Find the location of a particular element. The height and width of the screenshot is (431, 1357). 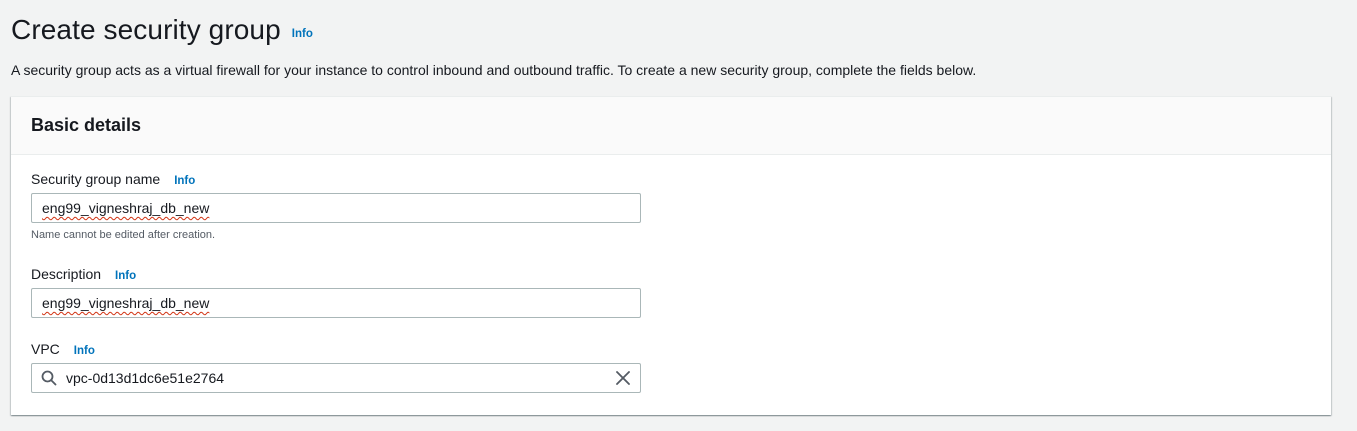

description-value: eng99_vigneshraj_db_new is located at coordinates (126, 303).